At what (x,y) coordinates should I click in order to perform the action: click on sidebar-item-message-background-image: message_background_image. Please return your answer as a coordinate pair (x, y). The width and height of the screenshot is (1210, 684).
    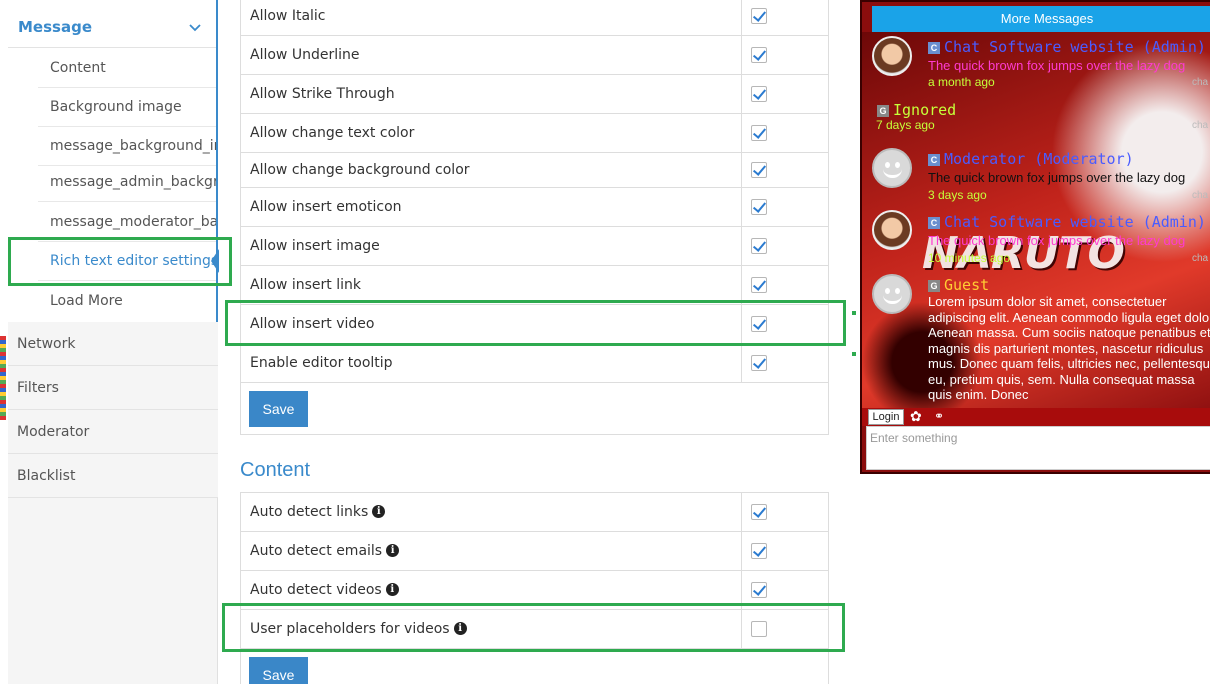
    Looking at the image, I should click on (127, 146).